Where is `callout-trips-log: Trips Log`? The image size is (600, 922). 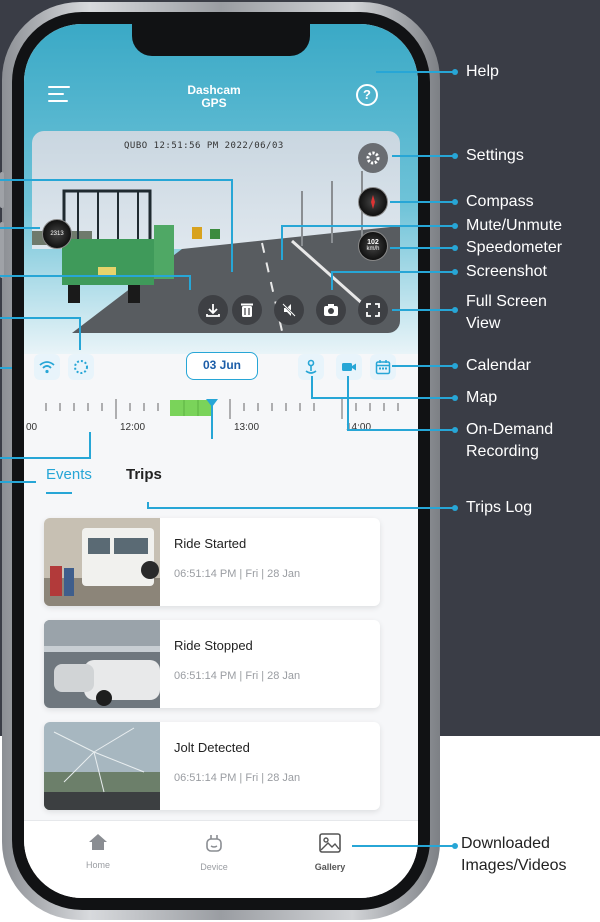
callout-trips-log: Trips Log is located at coordinates (499, 507).